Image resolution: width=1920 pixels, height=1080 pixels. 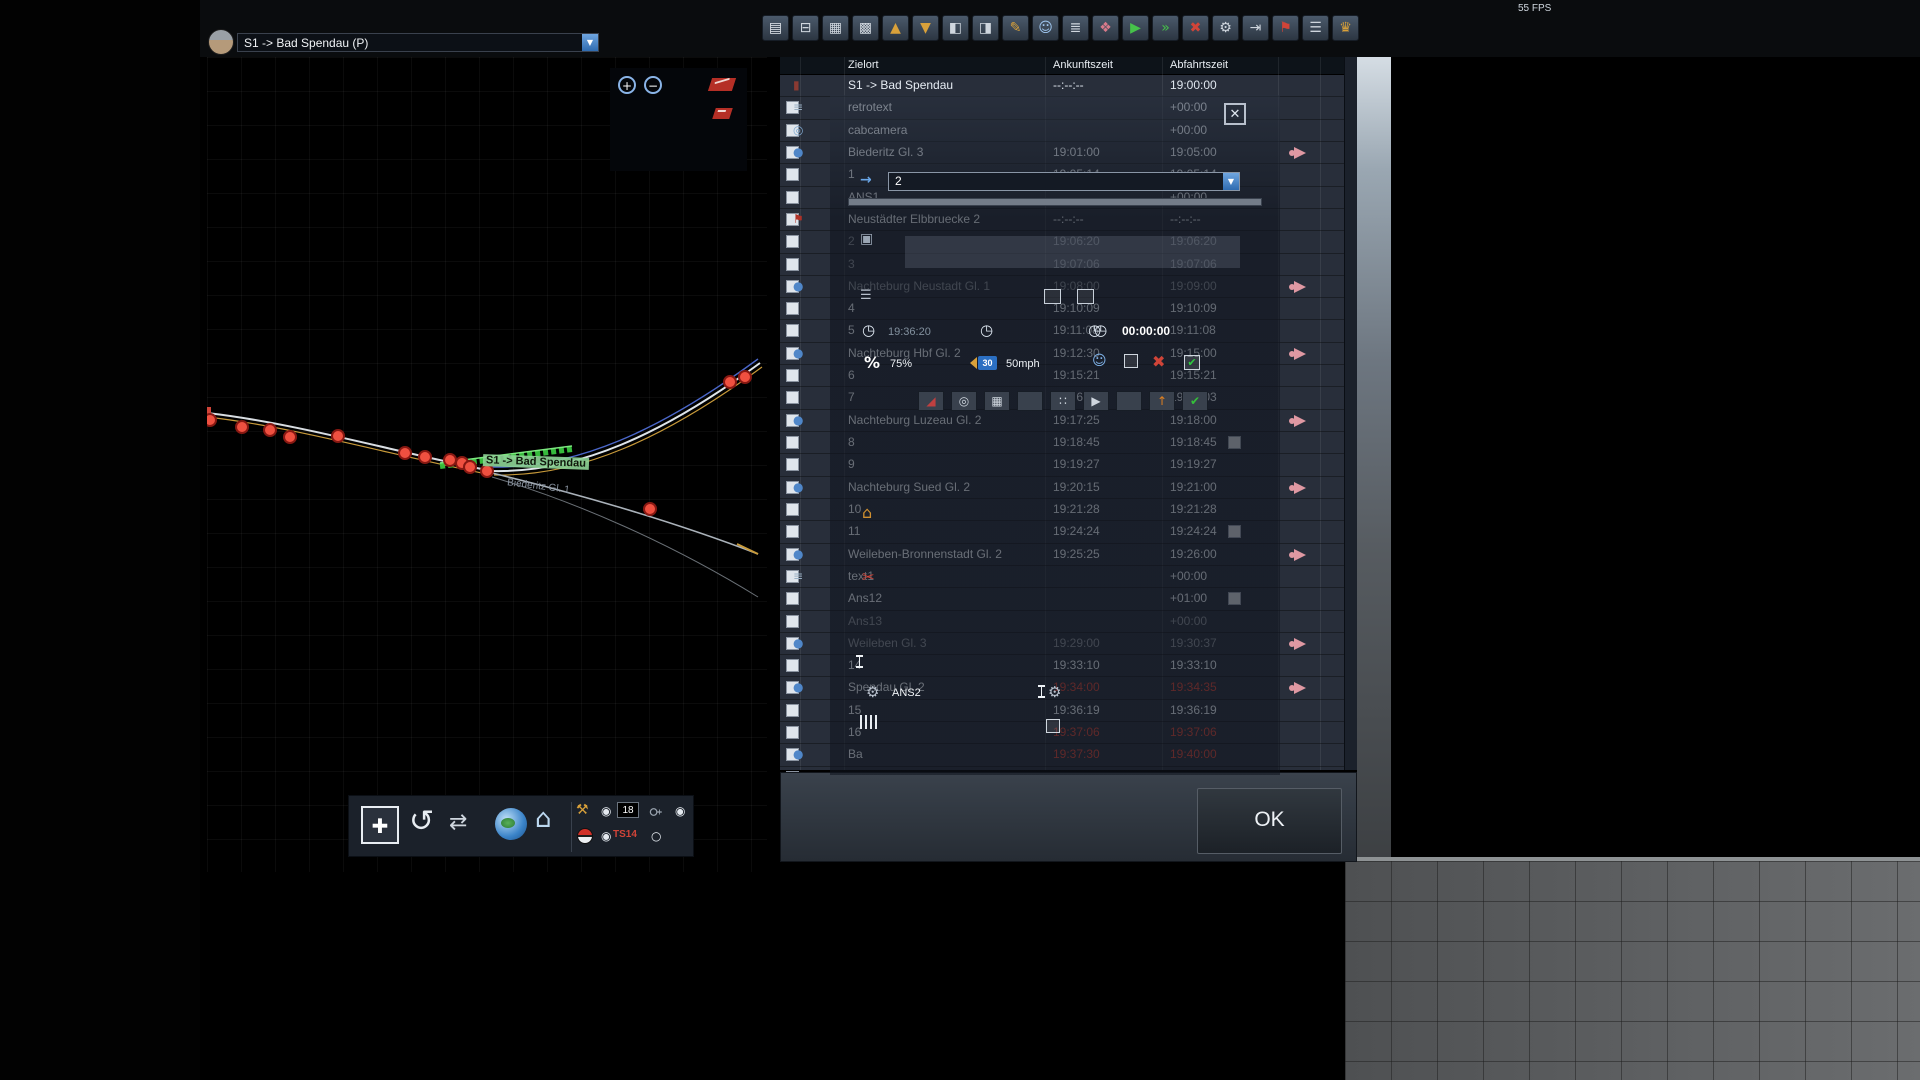 What do you see at coordinates (582, 810) in the screenshot?
I see `tools-icon: ⚒` at bounding box center [582, 810].